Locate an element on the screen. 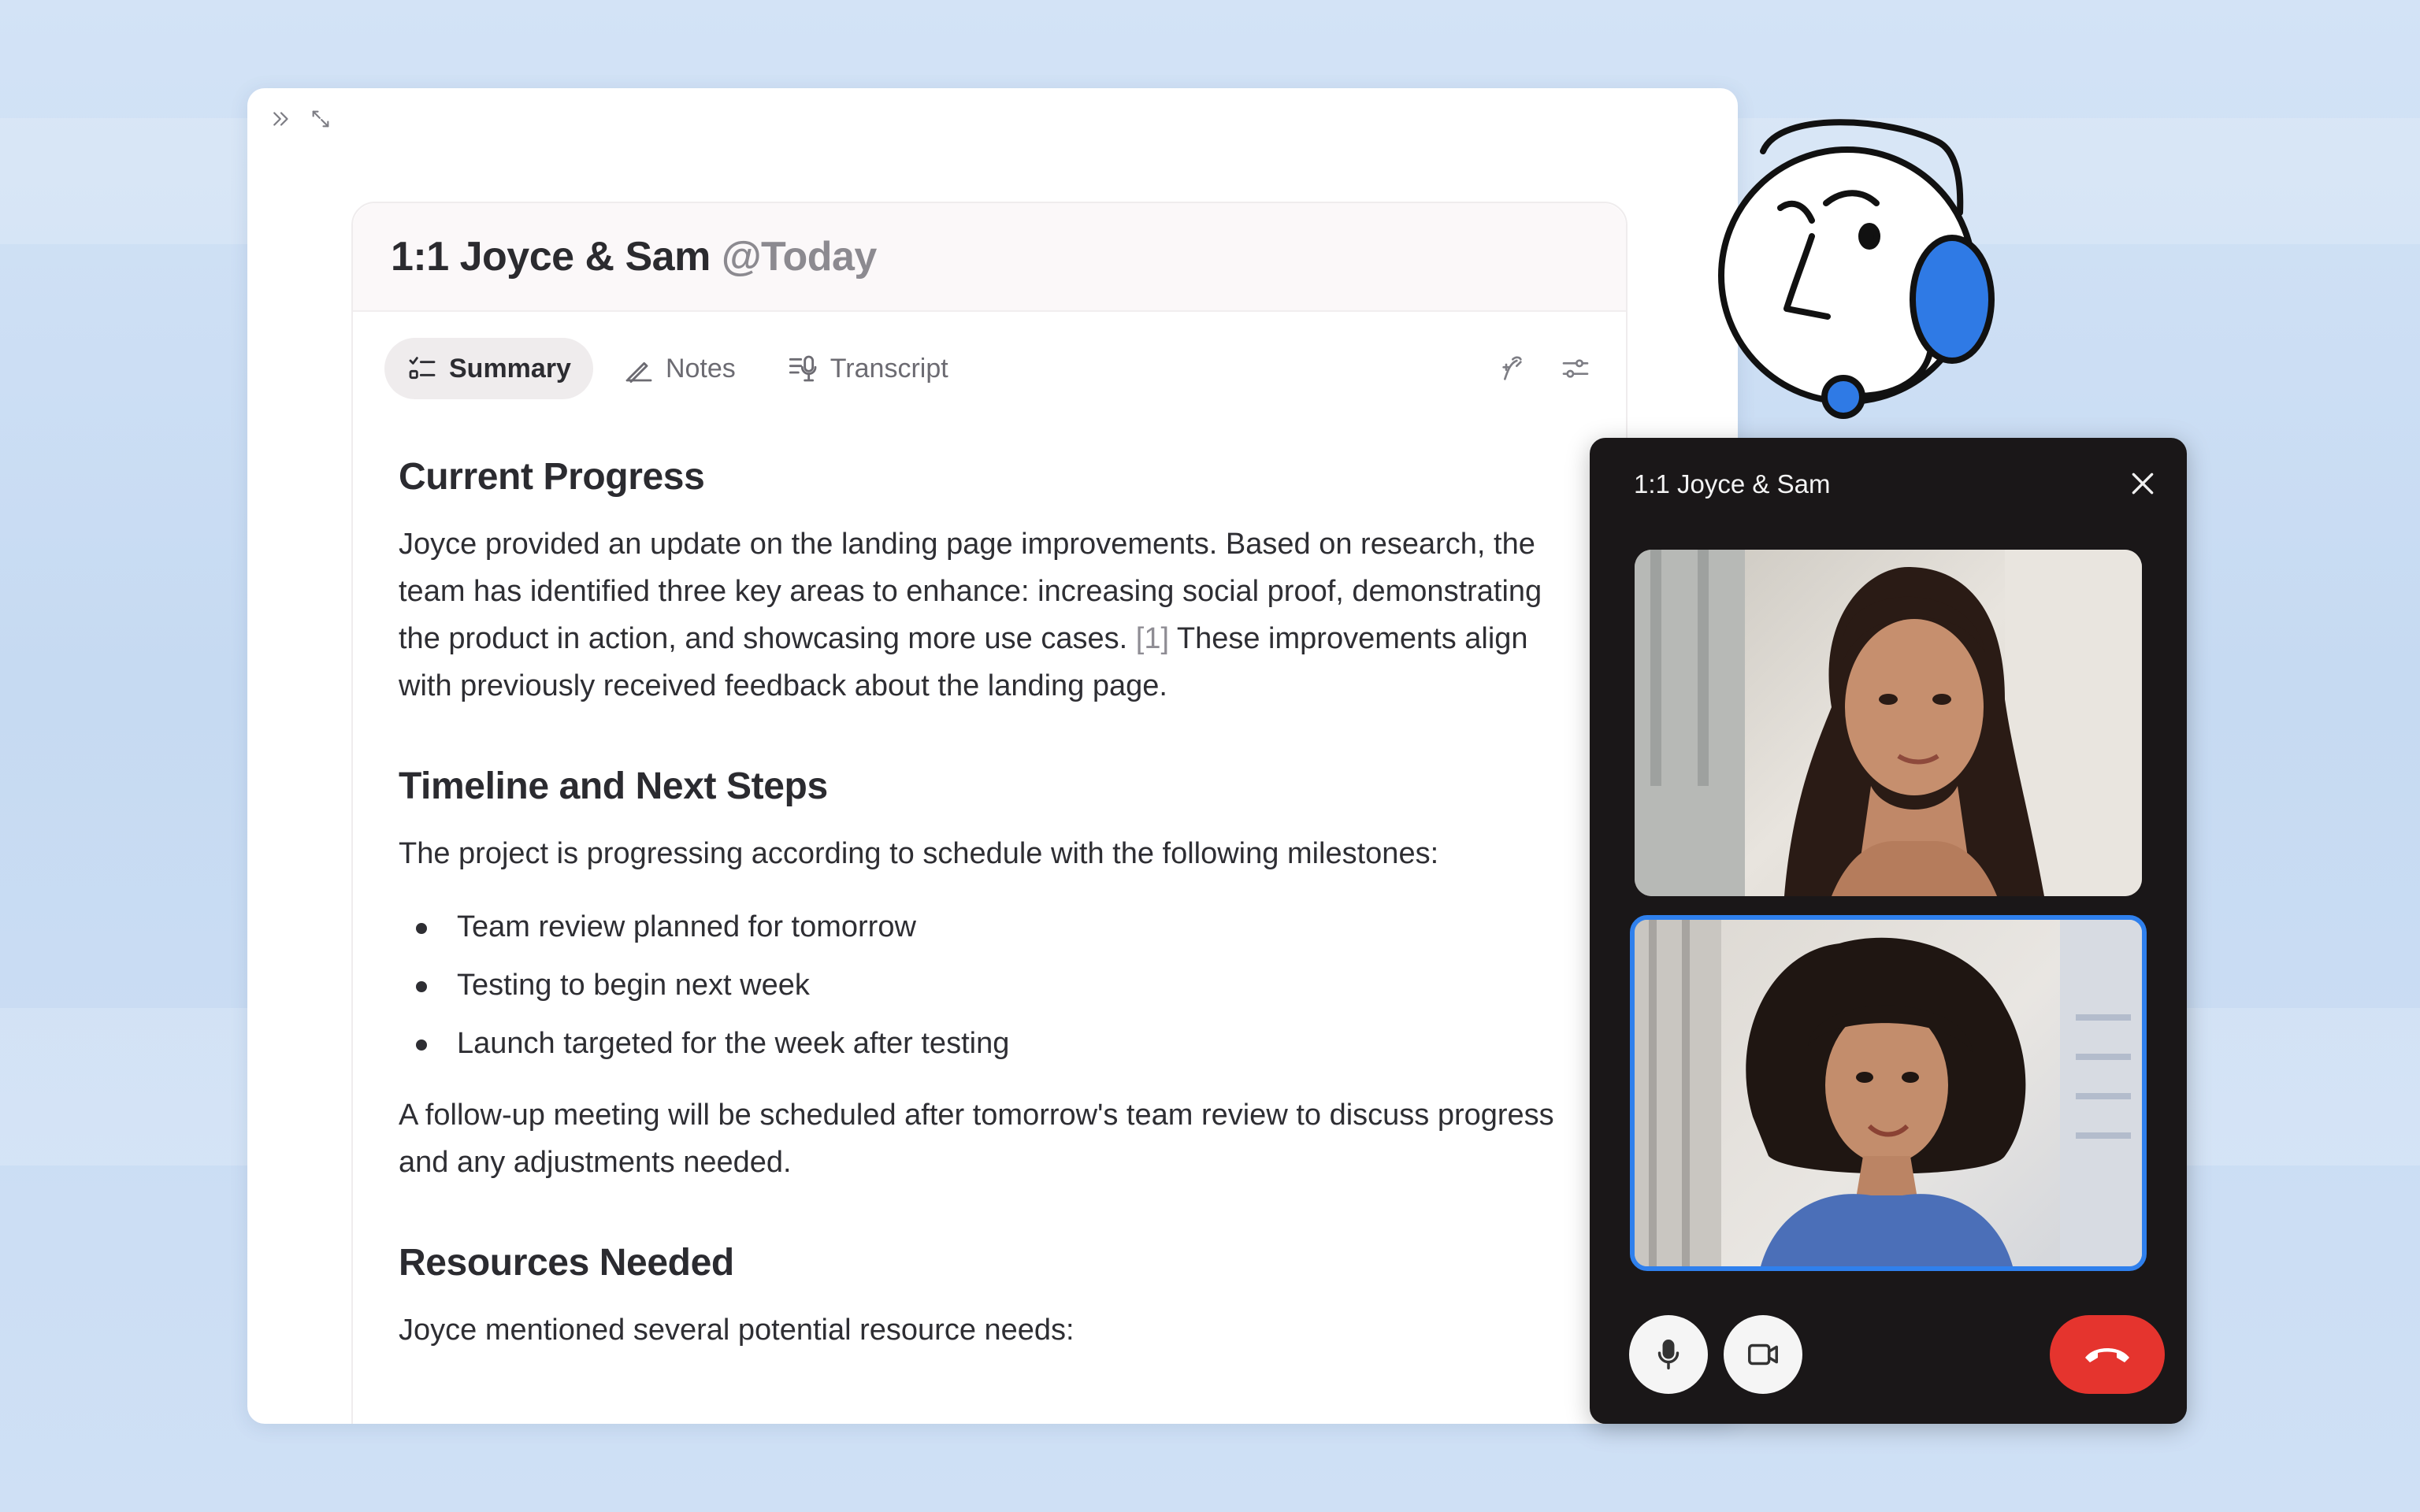 This screenshot has width=2420, height=1512. tab-notes: Notes is located at coordinates (679, 368).